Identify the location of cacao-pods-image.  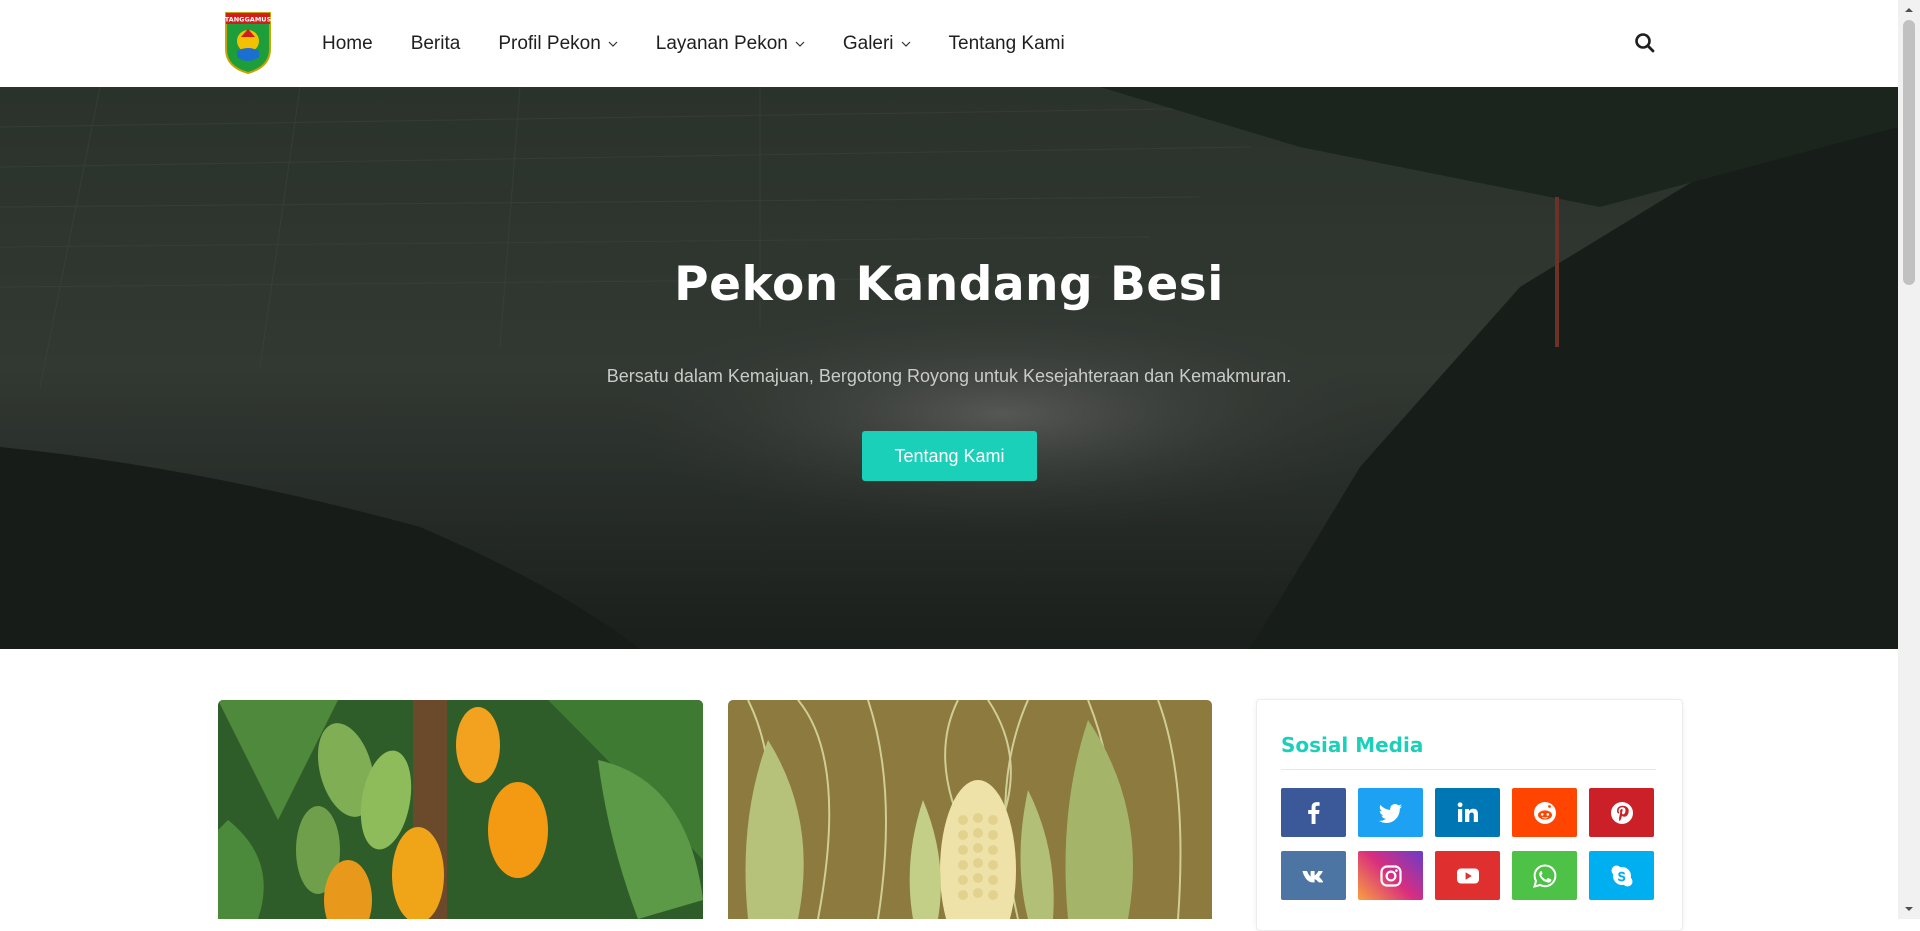
(460, 809).